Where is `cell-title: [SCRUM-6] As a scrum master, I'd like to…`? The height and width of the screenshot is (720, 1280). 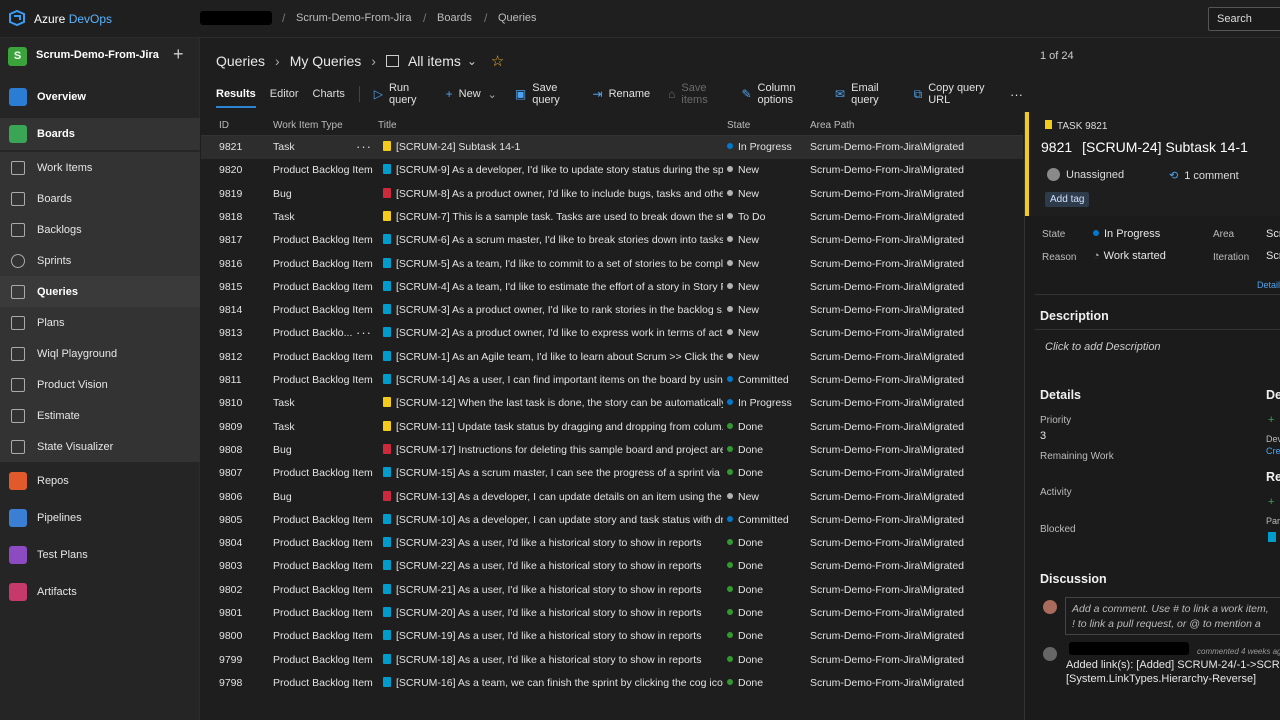
cell-title: [SCRUM-6] As a scrum master, I'd like to… is located at coordinates (553, 240).